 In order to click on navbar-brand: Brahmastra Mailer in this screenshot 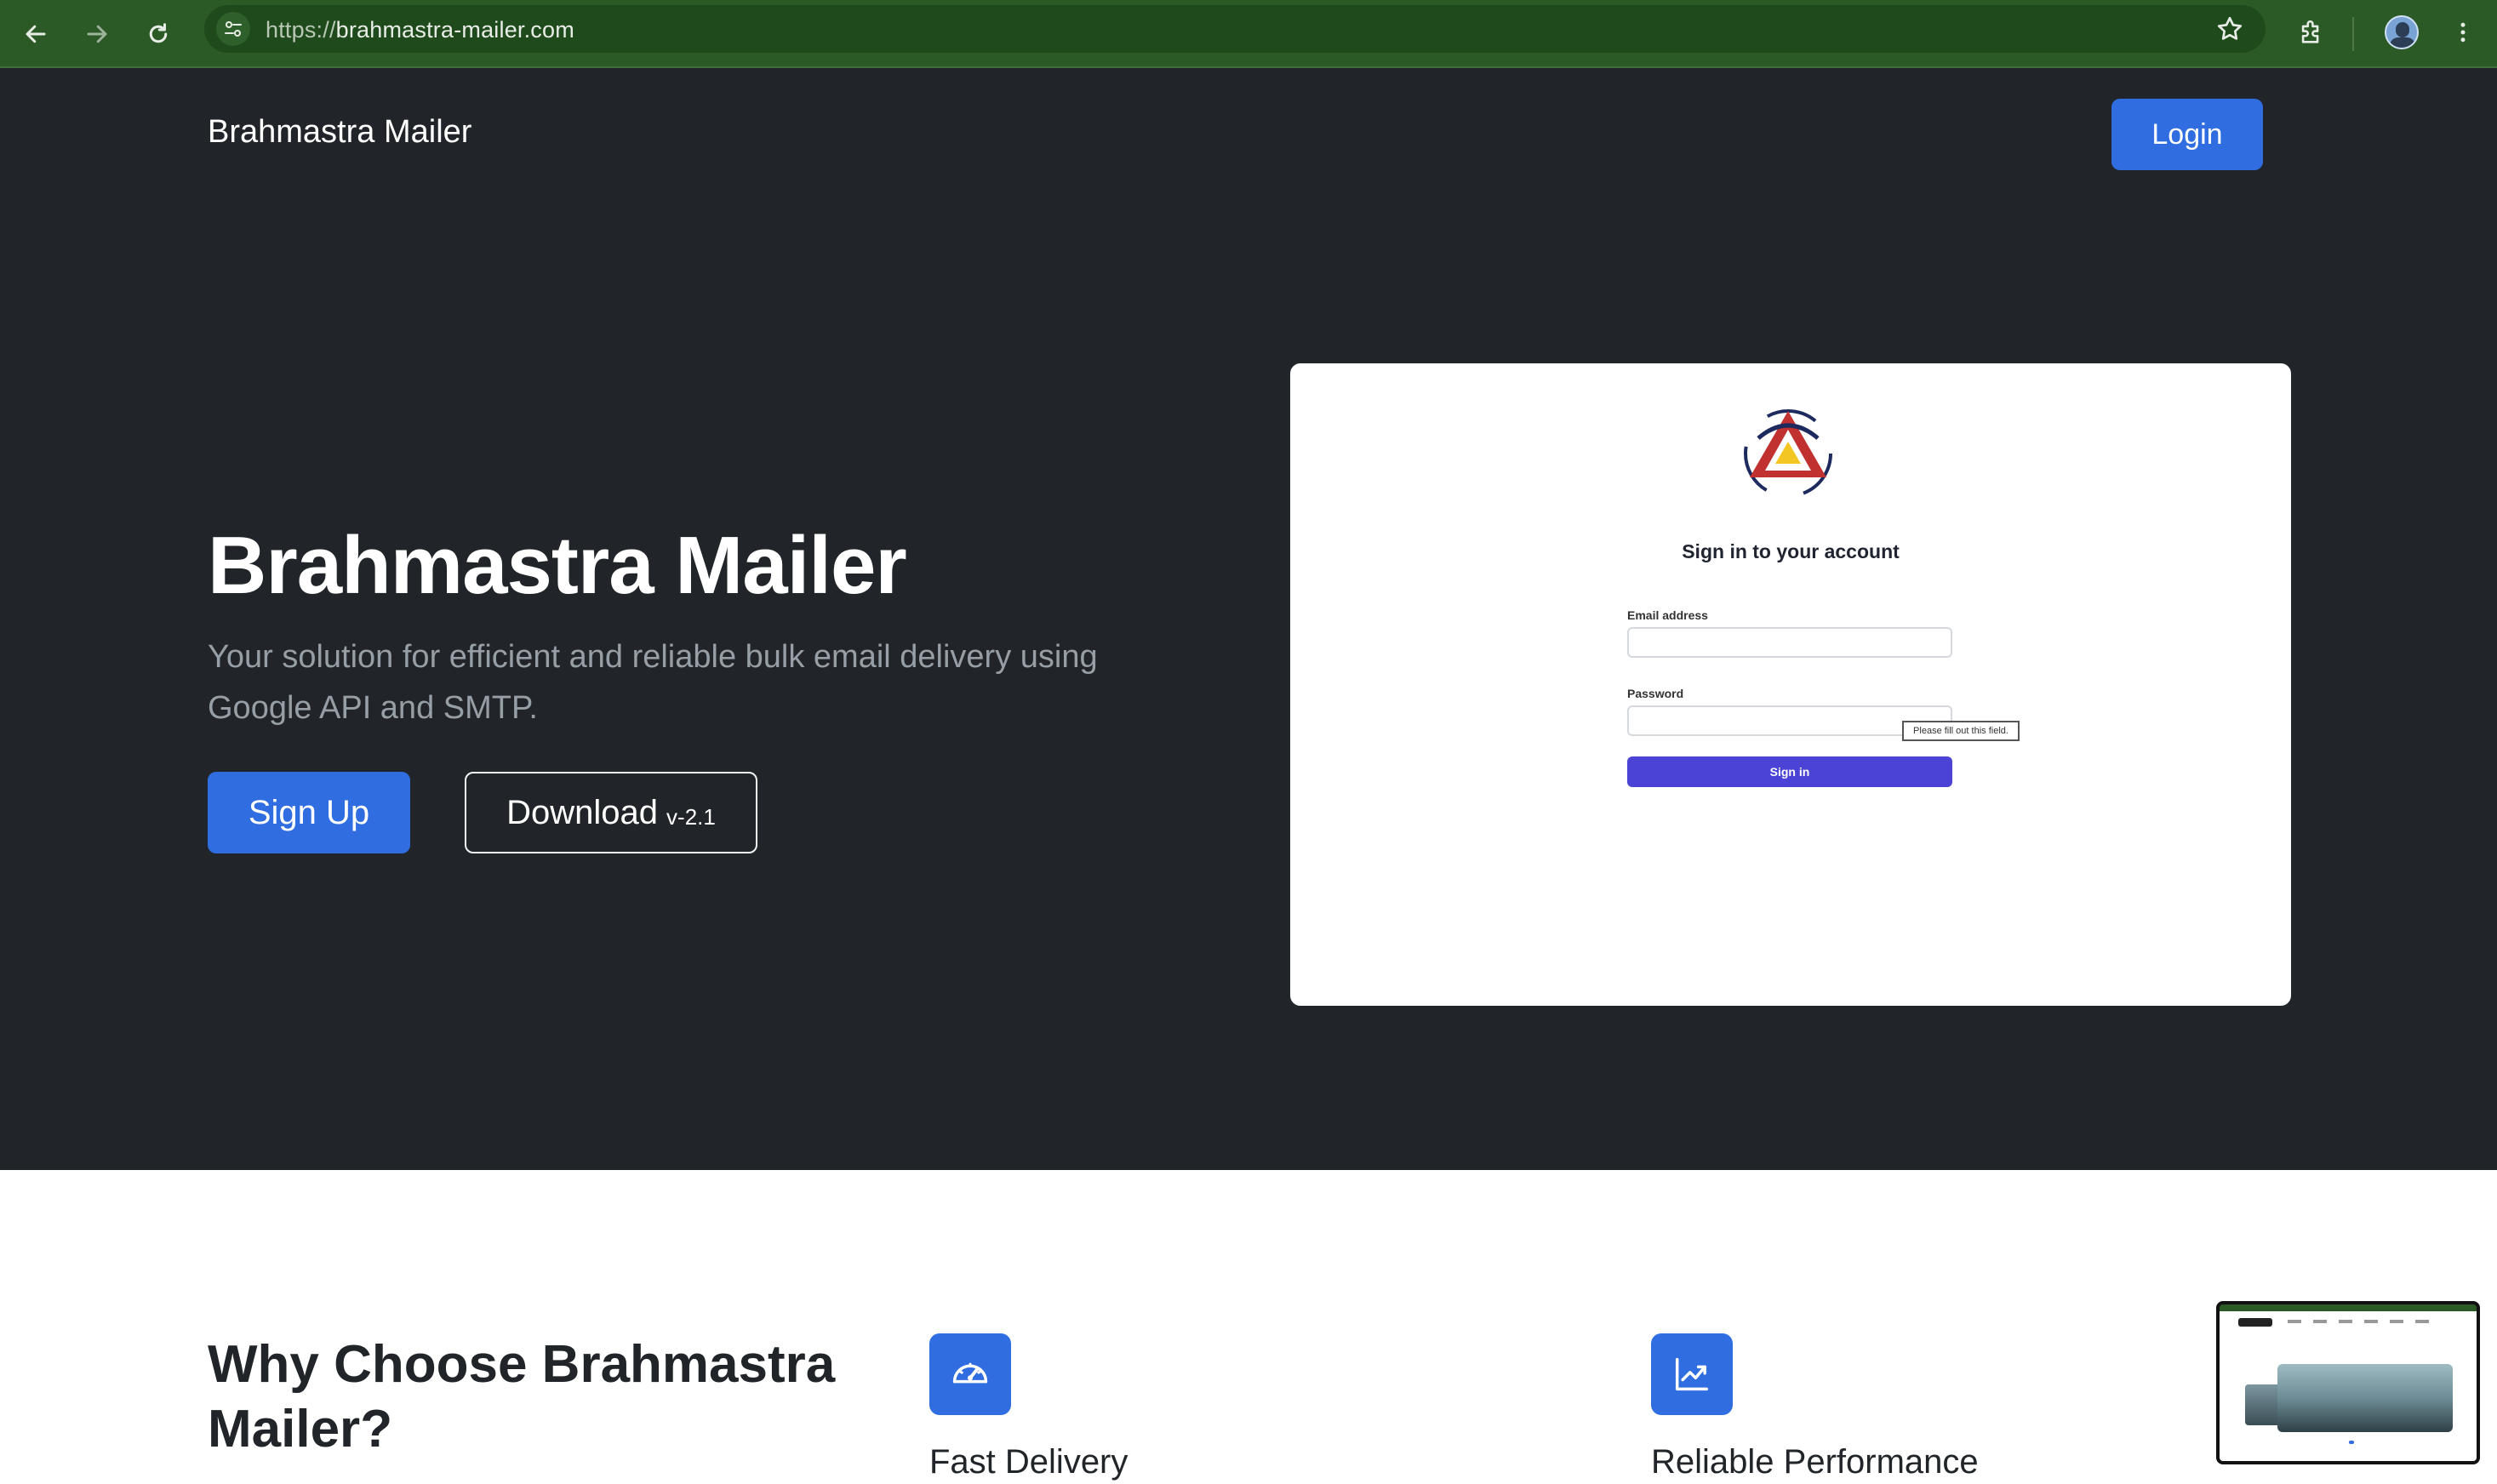, I will do `click(340, 132)`.